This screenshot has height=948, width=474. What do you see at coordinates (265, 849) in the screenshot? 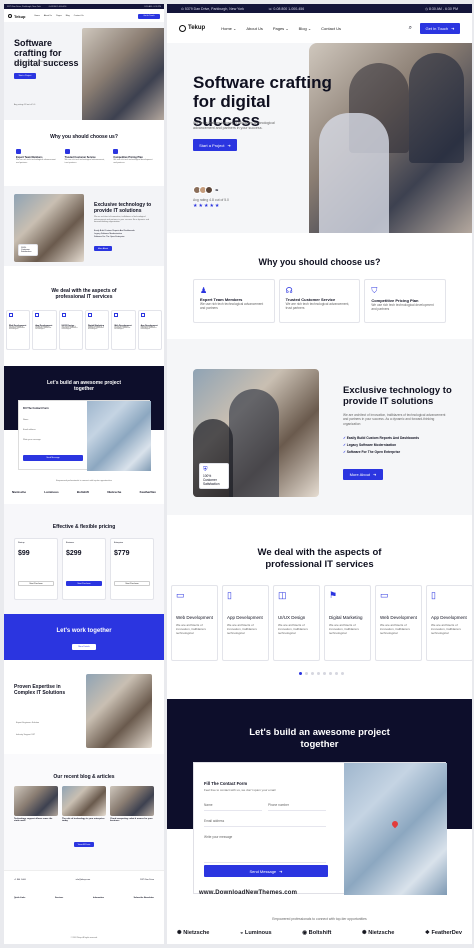
I see `right-form-message-field: Write your message` at bounding box center [265, 849].